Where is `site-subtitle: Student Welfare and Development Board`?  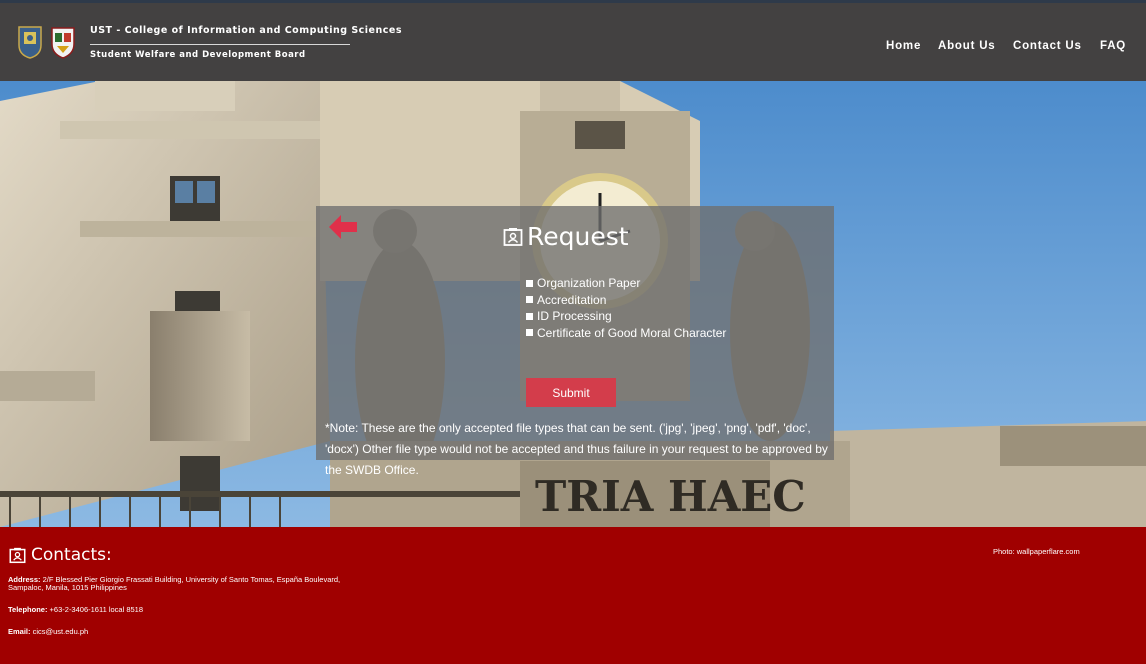 site-subtitle: Student Welfare and Development Board is located at coordinates (198, 55).